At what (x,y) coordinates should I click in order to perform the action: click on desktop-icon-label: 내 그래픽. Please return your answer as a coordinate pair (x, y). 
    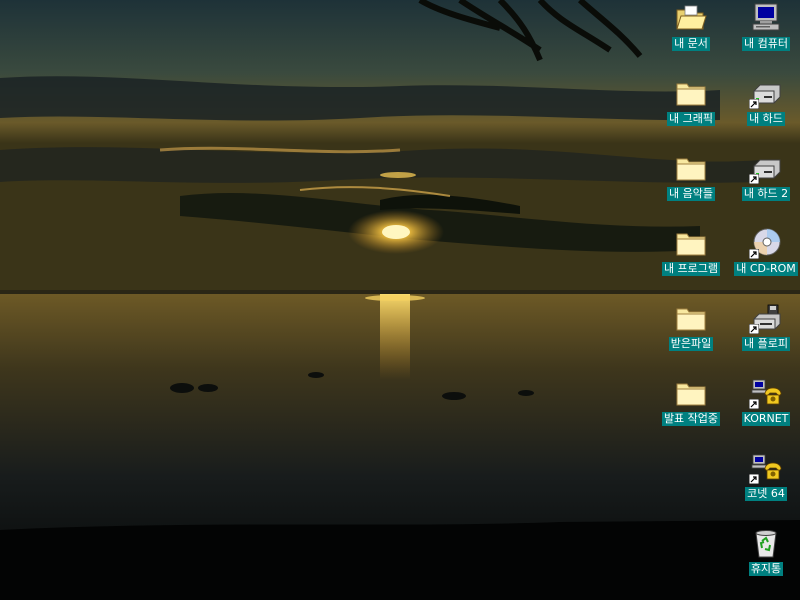
    Looking at the image, I should click on (691, 119).